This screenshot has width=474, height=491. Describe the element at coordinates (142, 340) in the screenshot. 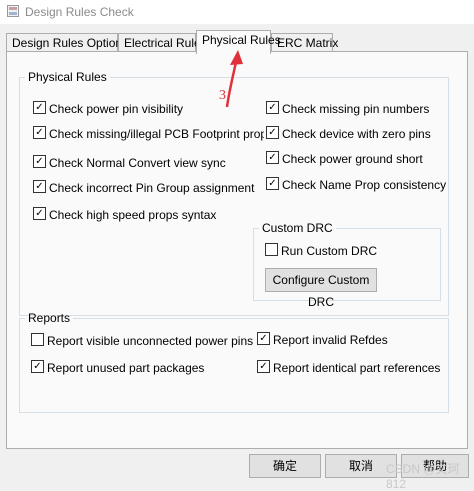

I see `report-unconnected-power-pins: Report visible unconnected power pins` at that location.